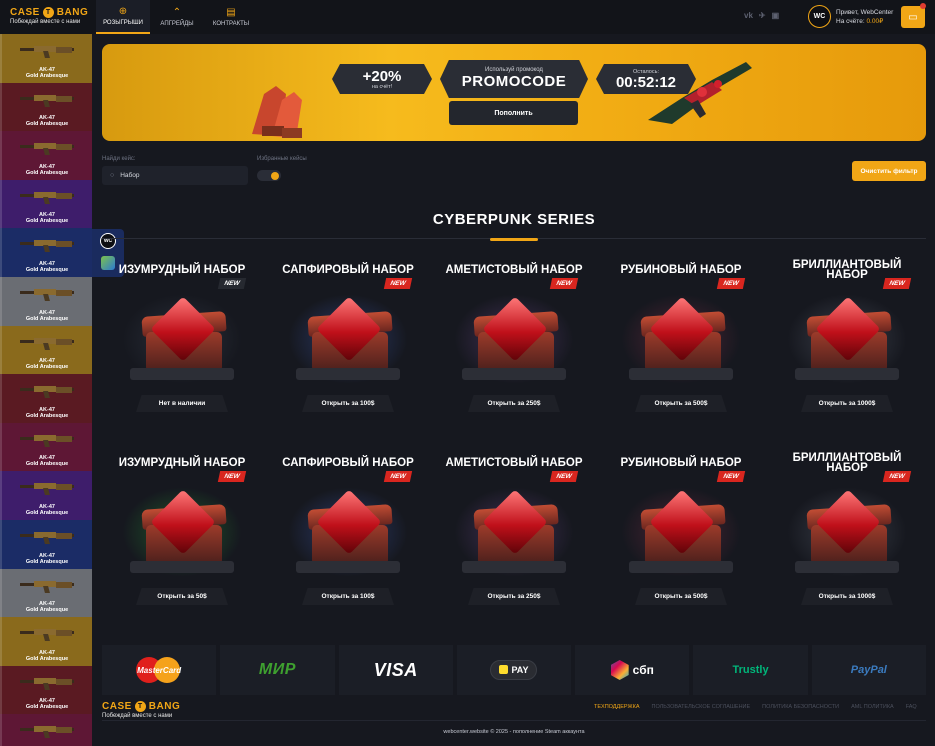 Image resolution: width=935 pixels, height=746 pixels. I want to click on open-case-button: Открыть за 50$, so click(182, 596).